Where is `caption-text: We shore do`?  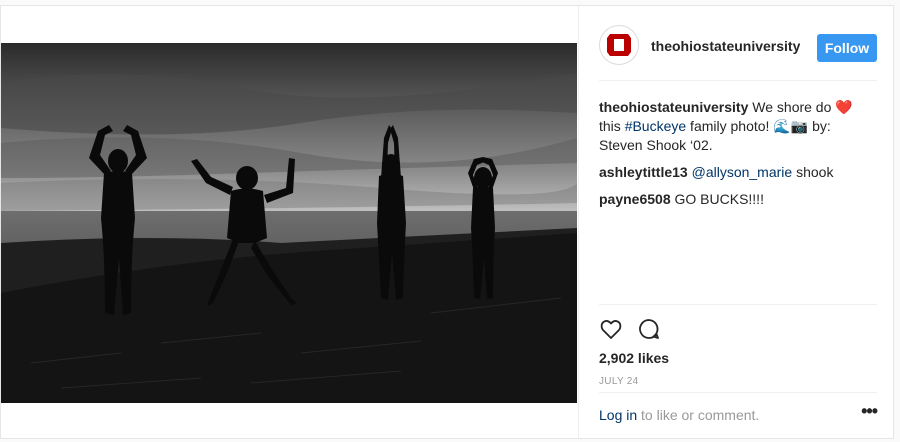 caption-text: We shore do is located at coordinates (792, 107).